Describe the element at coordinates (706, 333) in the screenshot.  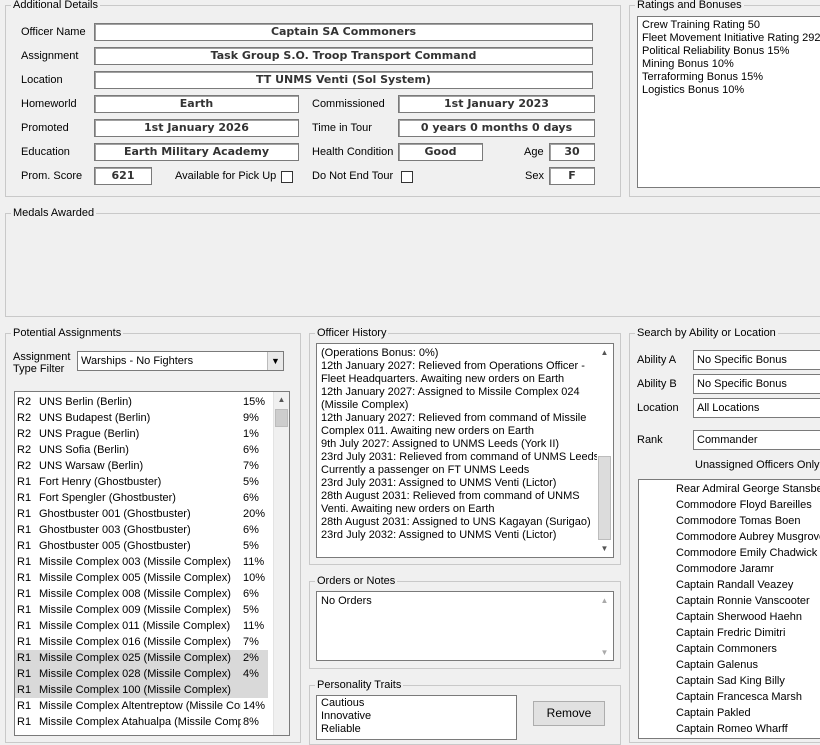
I see `search-title: Search by Ability or Location` at that location.